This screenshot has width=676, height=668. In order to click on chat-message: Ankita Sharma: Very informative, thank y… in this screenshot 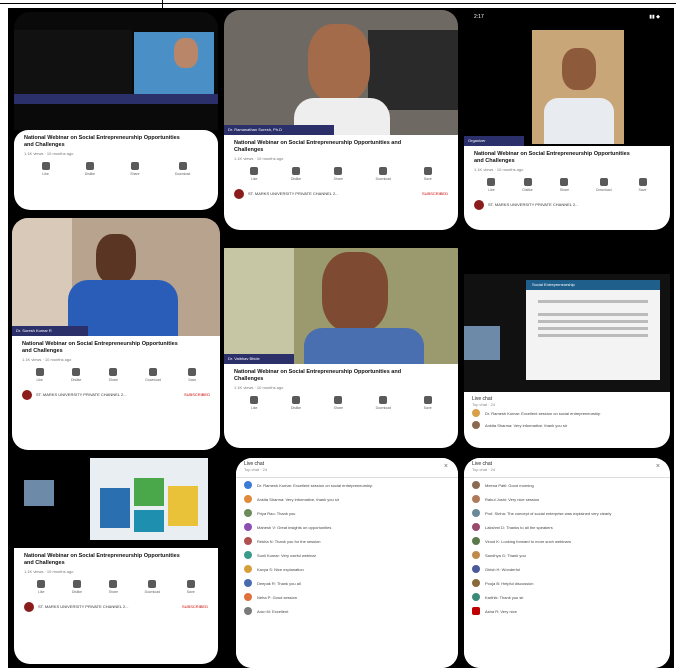, I will do `click(347, 499)`.